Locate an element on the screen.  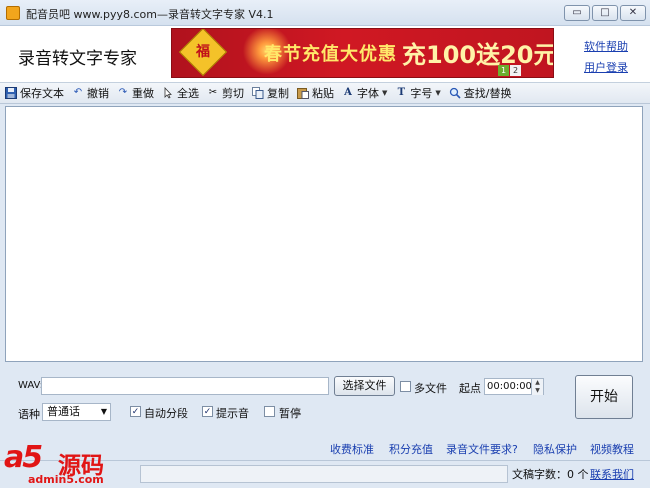
window-title: 配音员吧 www.pyy8.com—录音转文字专家 V4.1 is located at coordinates (150, 14).